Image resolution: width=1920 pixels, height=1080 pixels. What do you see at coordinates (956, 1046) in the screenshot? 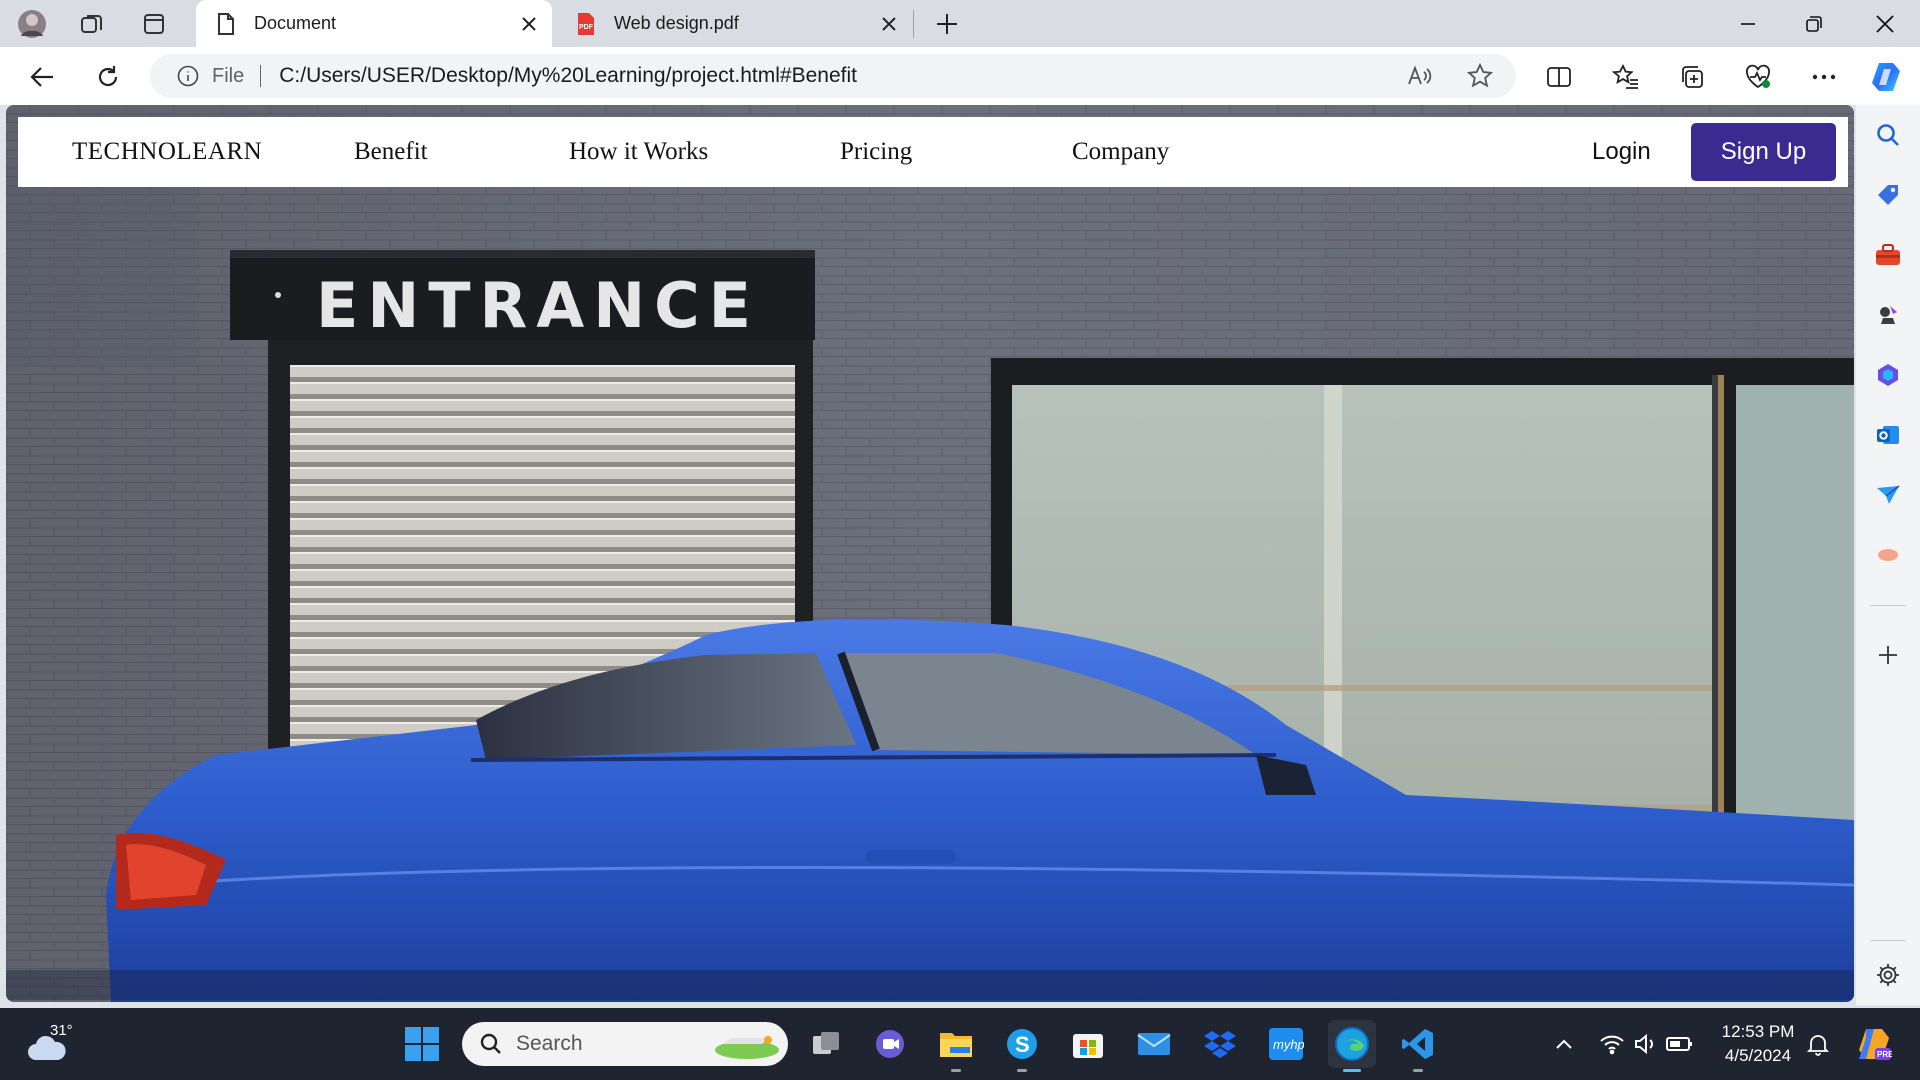
I see `file-explorer-icon` at bounding box center [956, 1046].